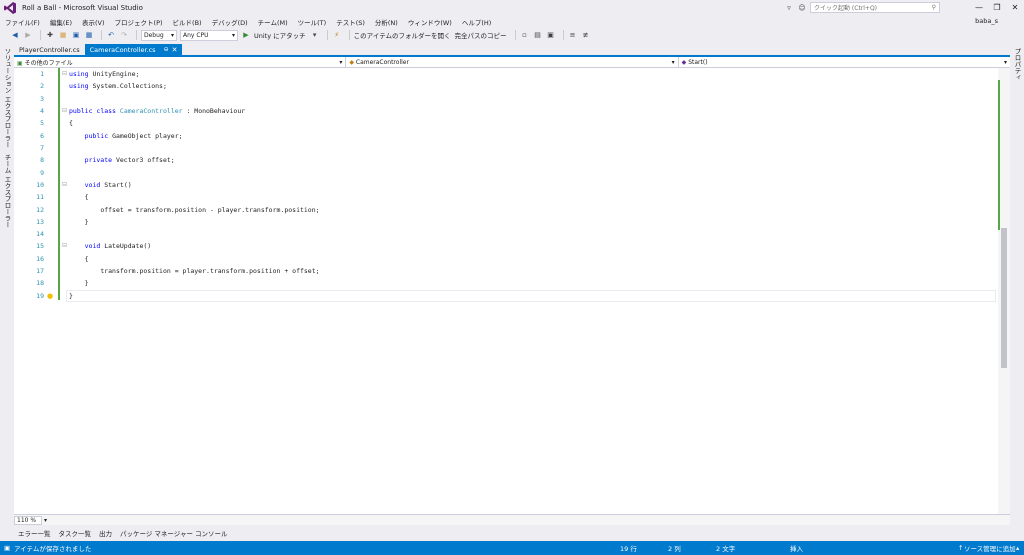  Describe the element at coordinates (1017, 64) in the screenshot. I see `properties-tab: プロパティ` at that location.